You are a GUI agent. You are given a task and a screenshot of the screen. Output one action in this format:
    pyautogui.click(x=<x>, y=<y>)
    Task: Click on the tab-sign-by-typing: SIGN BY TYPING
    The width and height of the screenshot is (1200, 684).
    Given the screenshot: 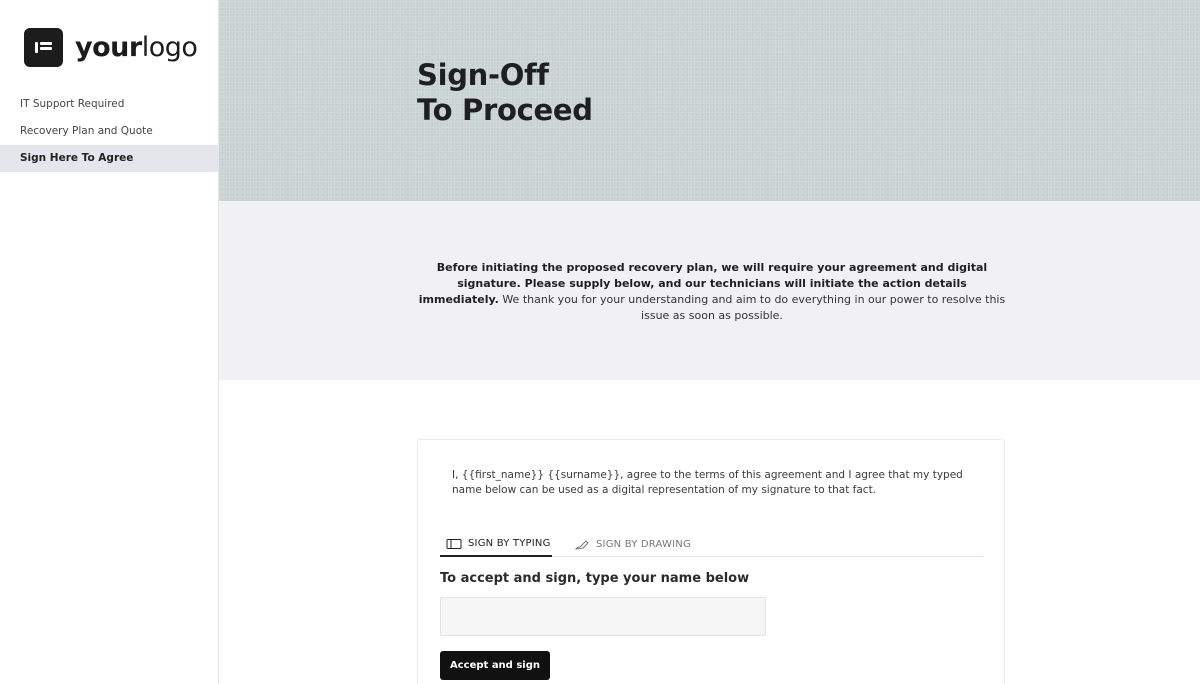 What is the action you would take?
    pyautogui.click(x=496, y=544)
    